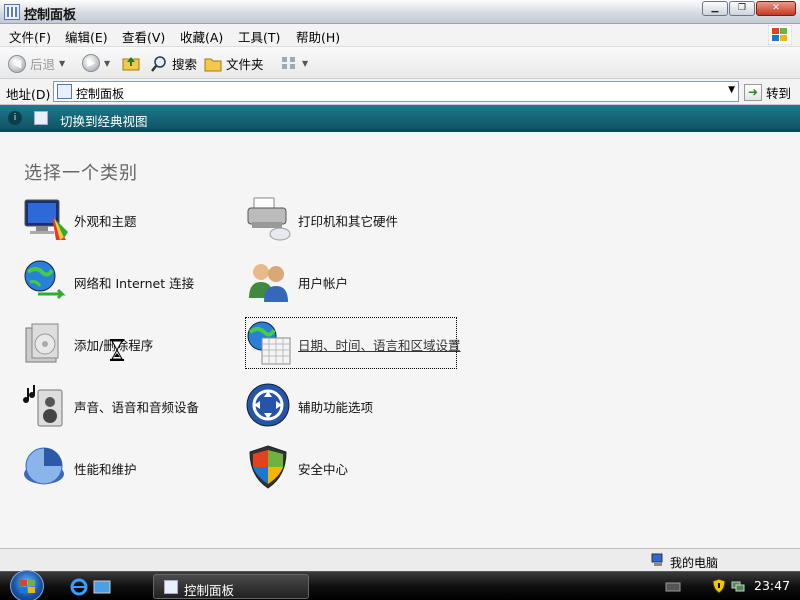  Describe the element at coordinates (269, 343) in the screenshot. I see `date-time-globe-icon` at that location.